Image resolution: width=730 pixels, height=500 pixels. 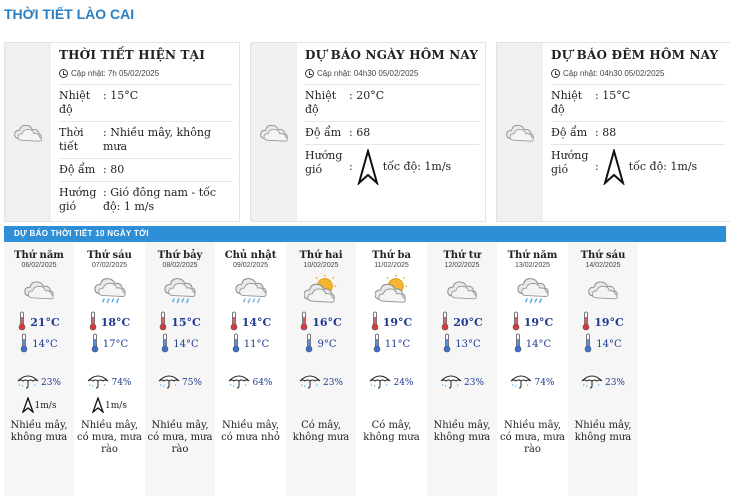 I want to click on temp-high: 14°C, so click(x=256, y=322).